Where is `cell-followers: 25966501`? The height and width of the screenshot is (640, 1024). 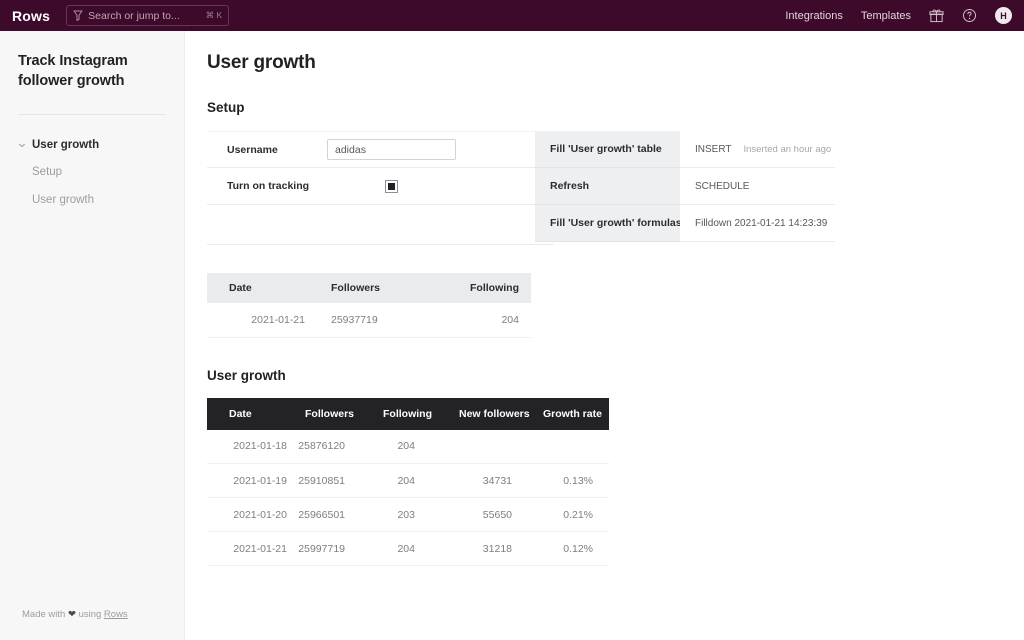 cell-followers: 25966501 is located at coordinates (336, 514).